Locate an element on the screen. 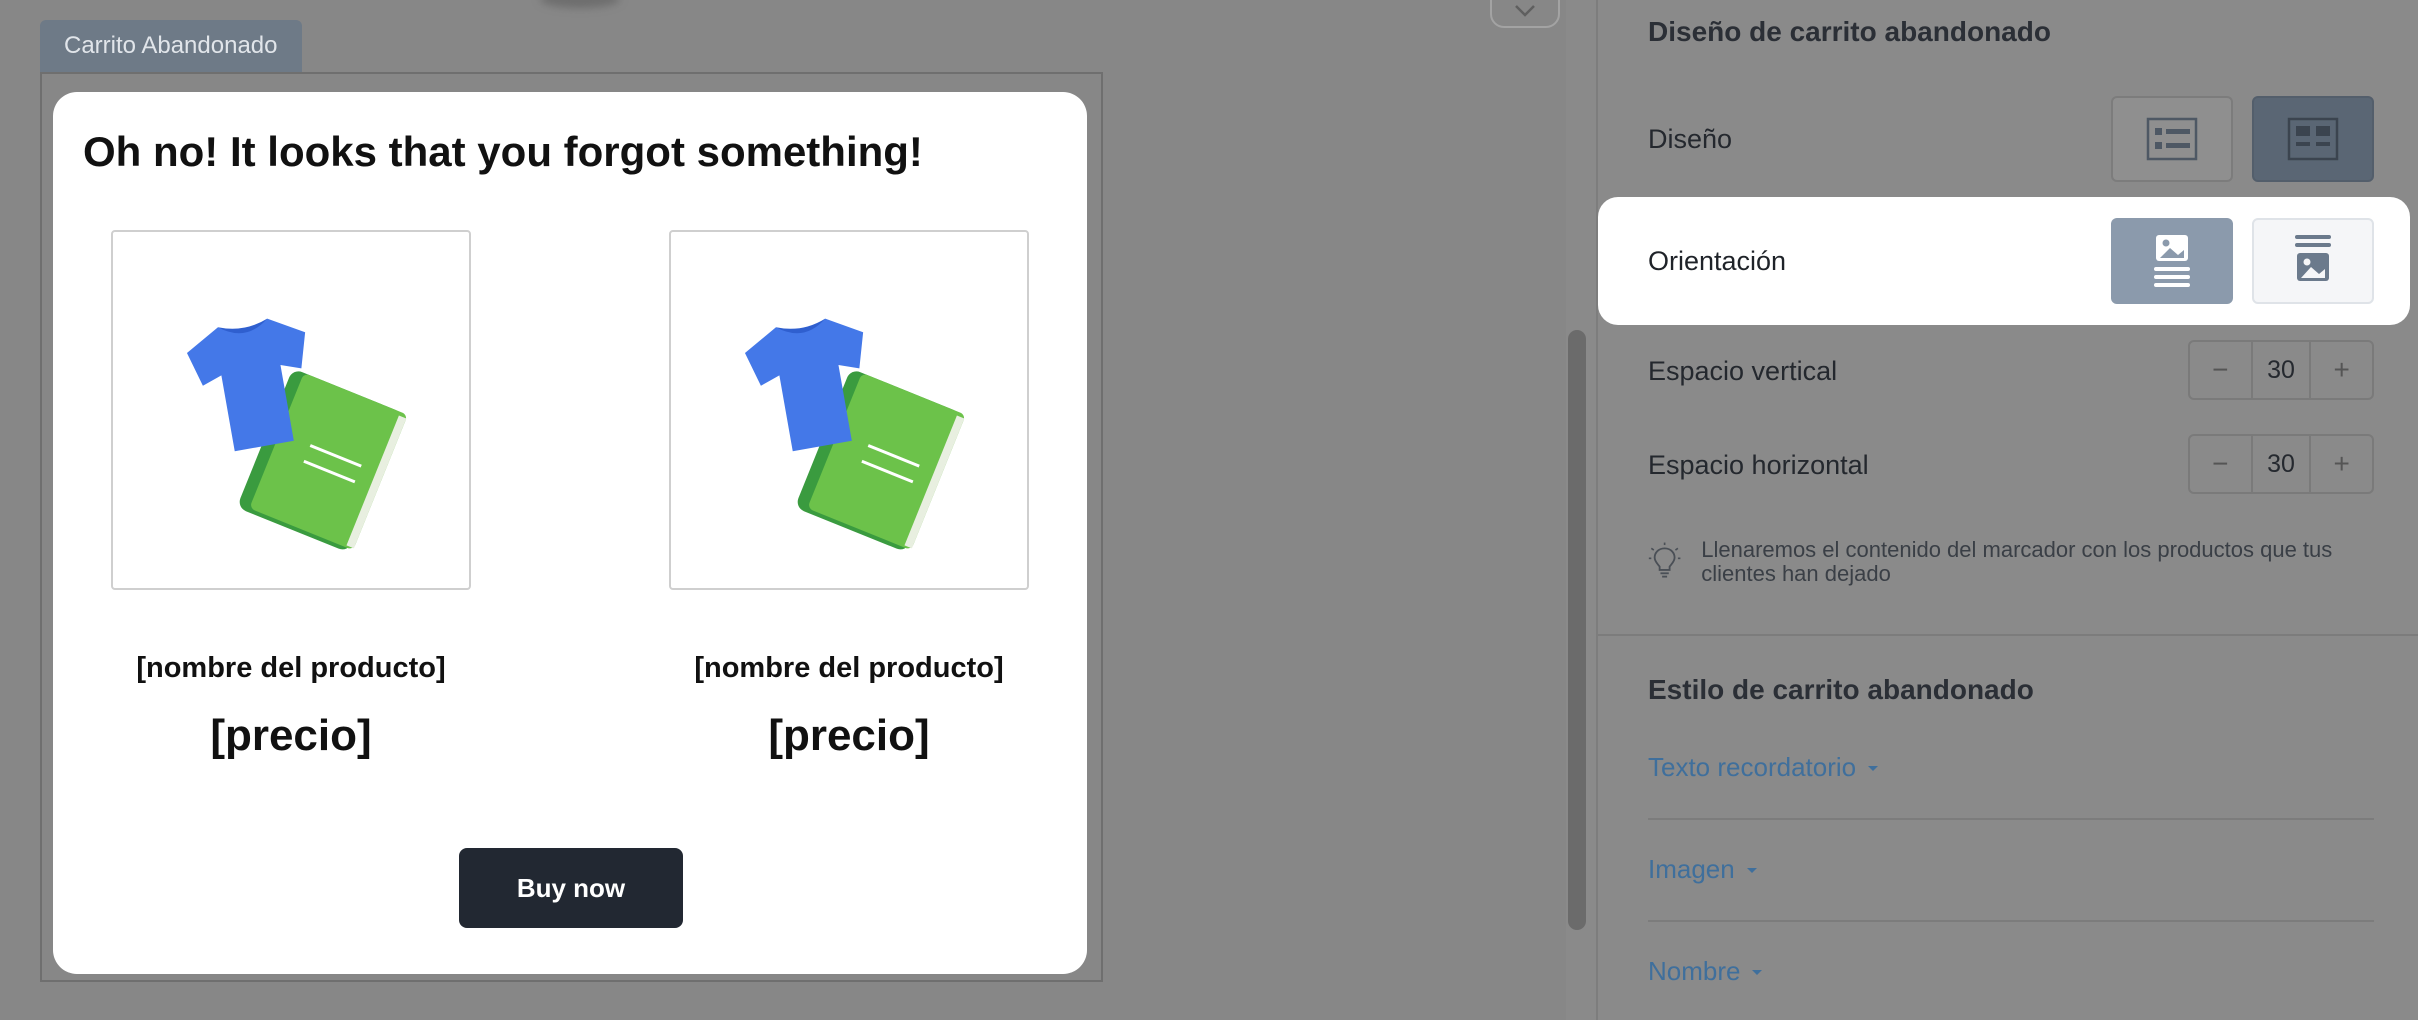 The width and height of the screenshot is (2418, 1020). accordion-label: Imagen is located at coordinates (1691, 869).